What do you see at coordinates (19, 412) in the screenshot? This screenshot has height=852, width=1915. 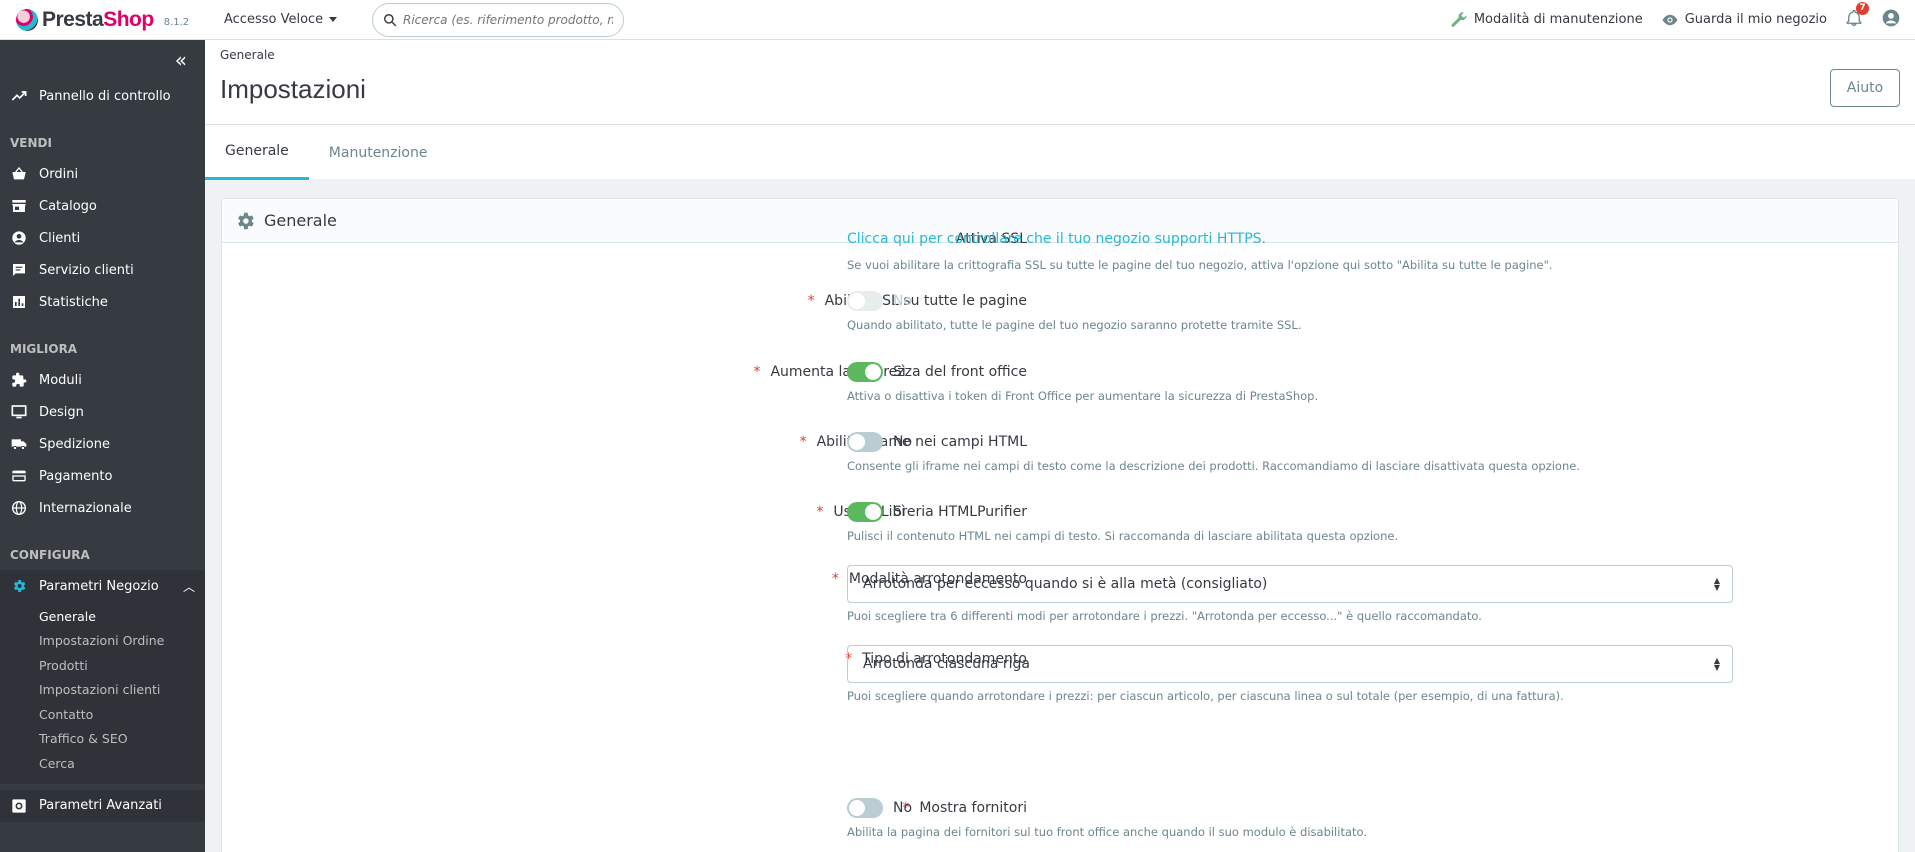 I see `monitor-icon` at bounding box center [19, 412].